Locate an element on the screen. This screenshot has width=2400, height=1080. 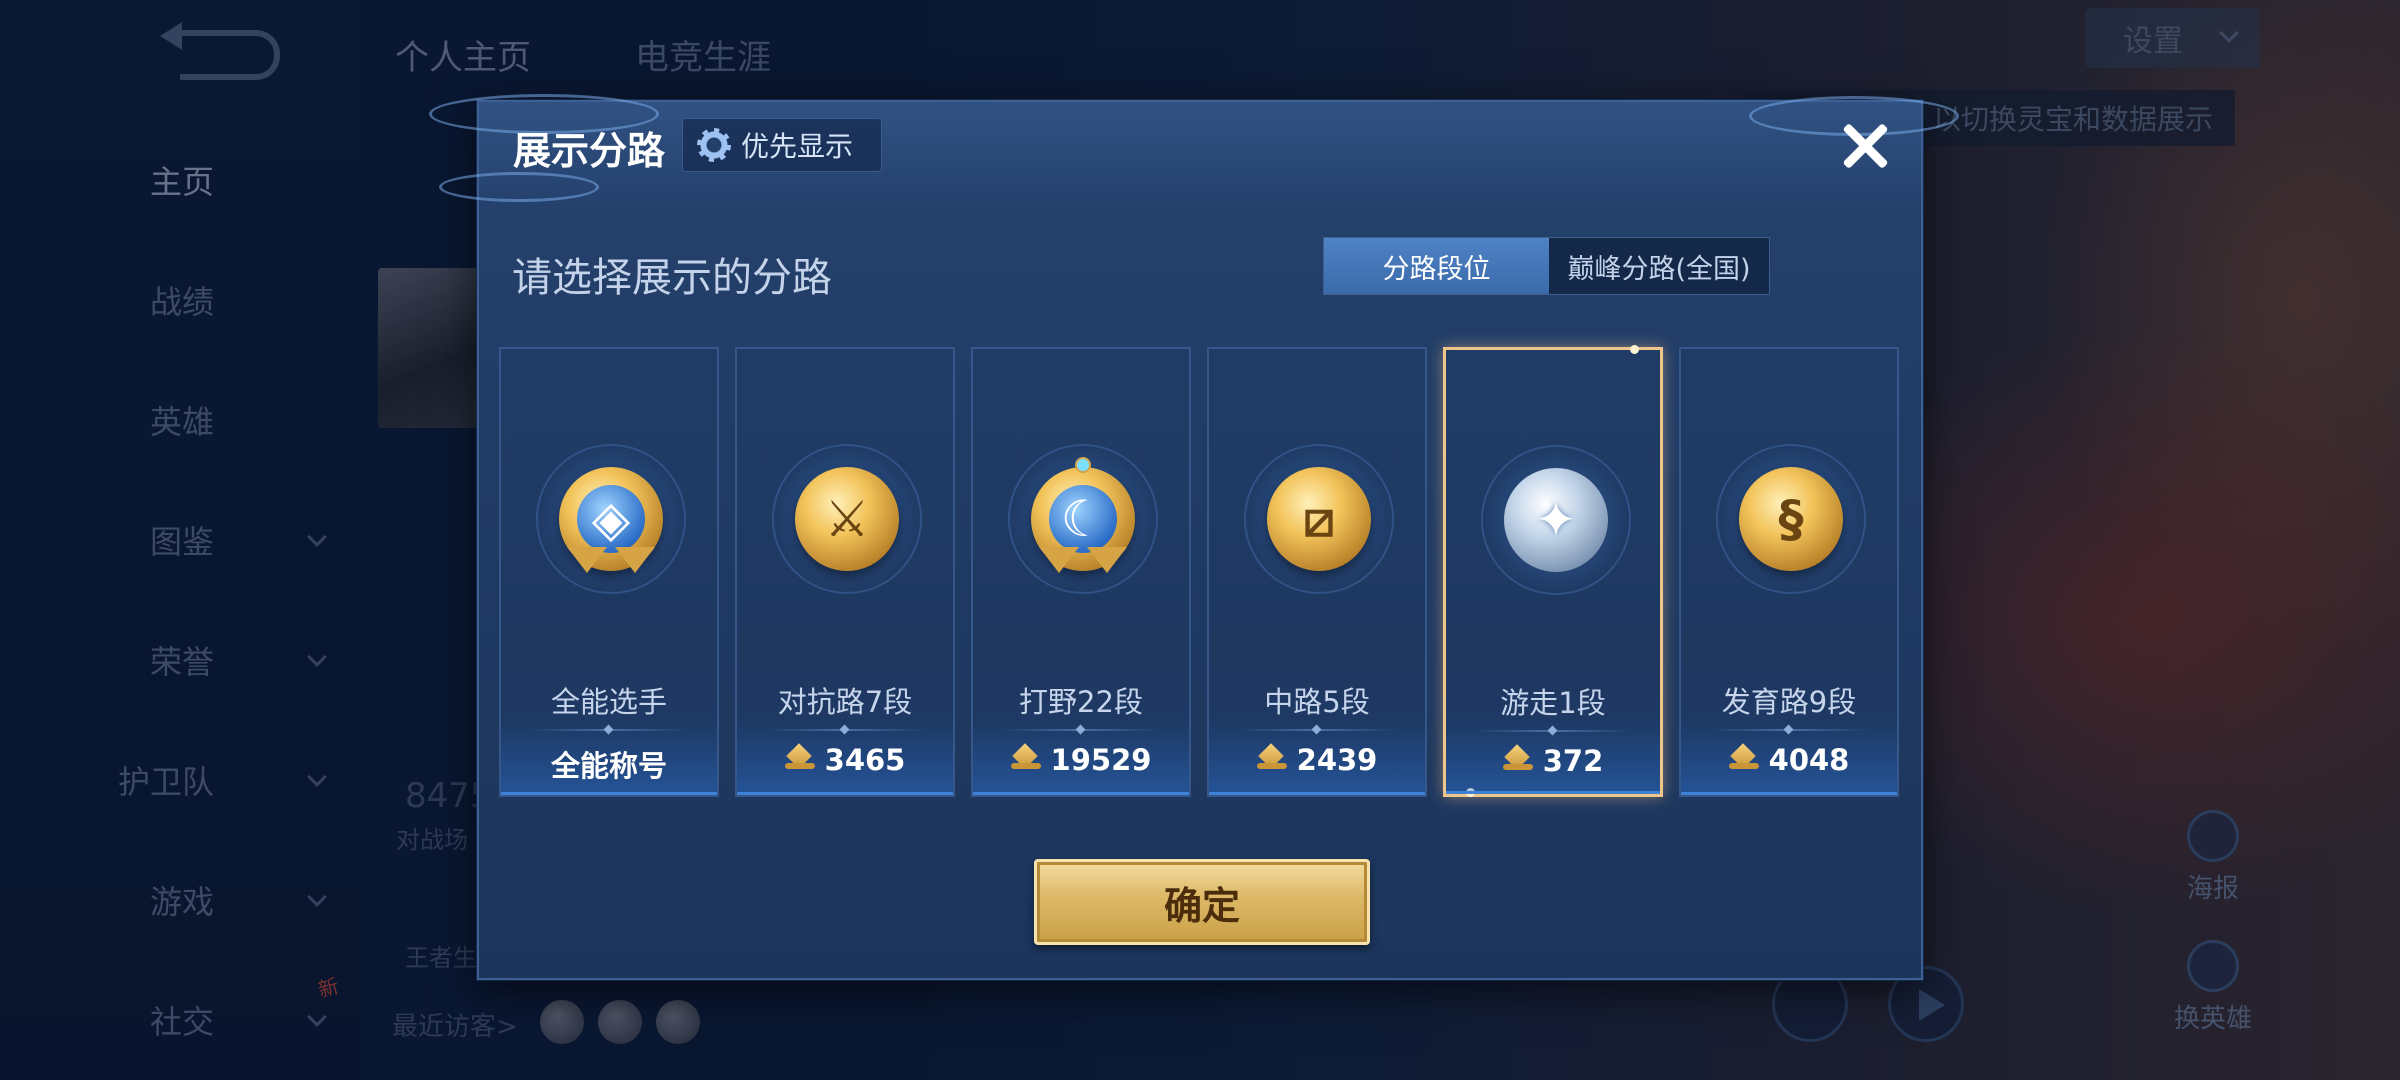
allround-glyph-icon: ◈ is located at coordinates (611, 519).